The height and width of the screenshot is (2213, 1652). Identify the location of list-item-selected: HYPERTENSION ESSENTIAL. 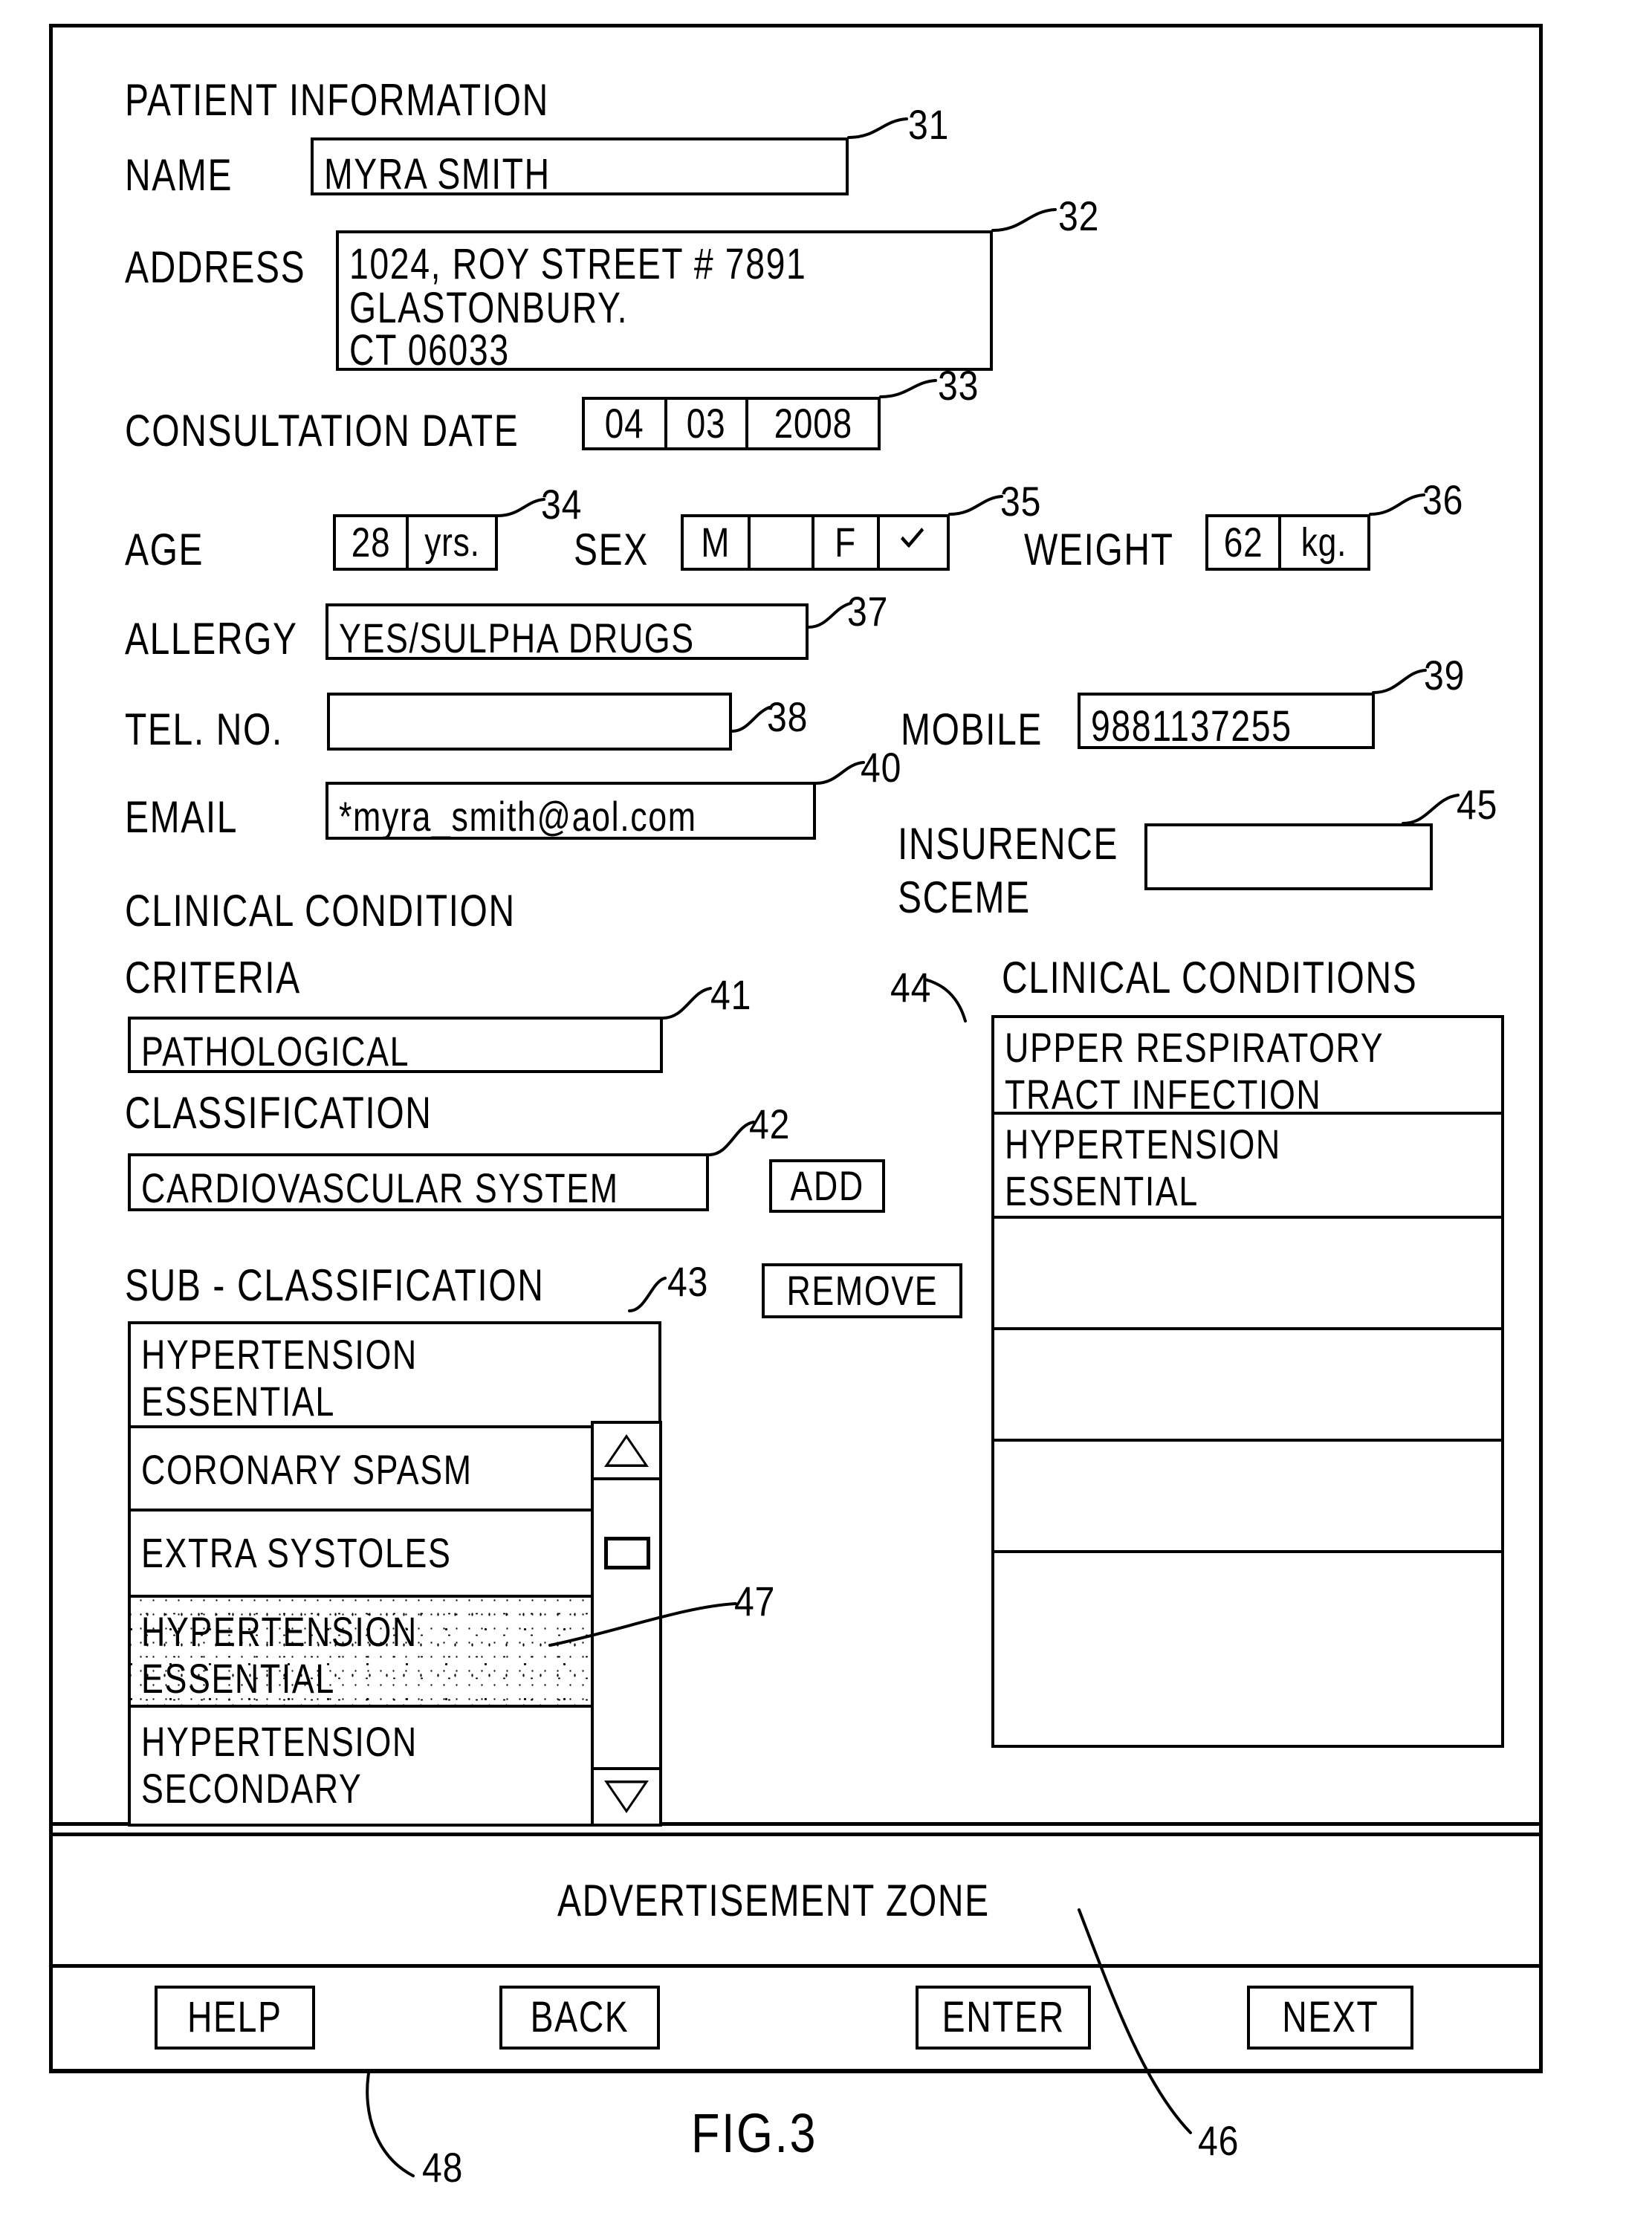
(394, 1653).